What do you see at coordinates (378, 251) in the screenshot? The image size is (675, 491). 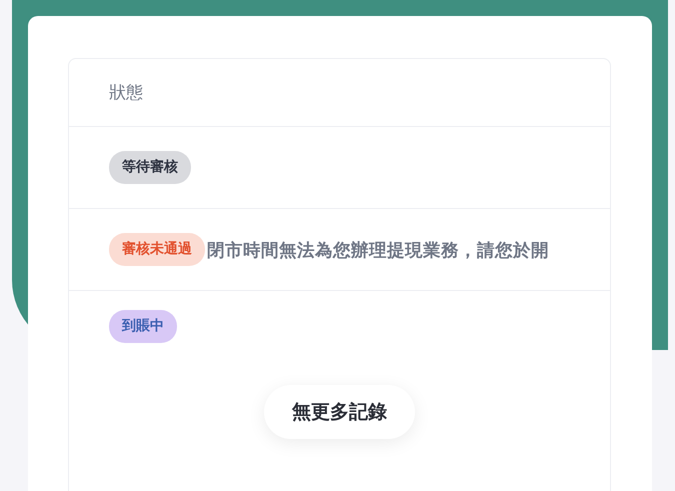 I see `status-note: 閉市時間無法為您辦理提現業務，請您於開` at bounding box center [378, 251].